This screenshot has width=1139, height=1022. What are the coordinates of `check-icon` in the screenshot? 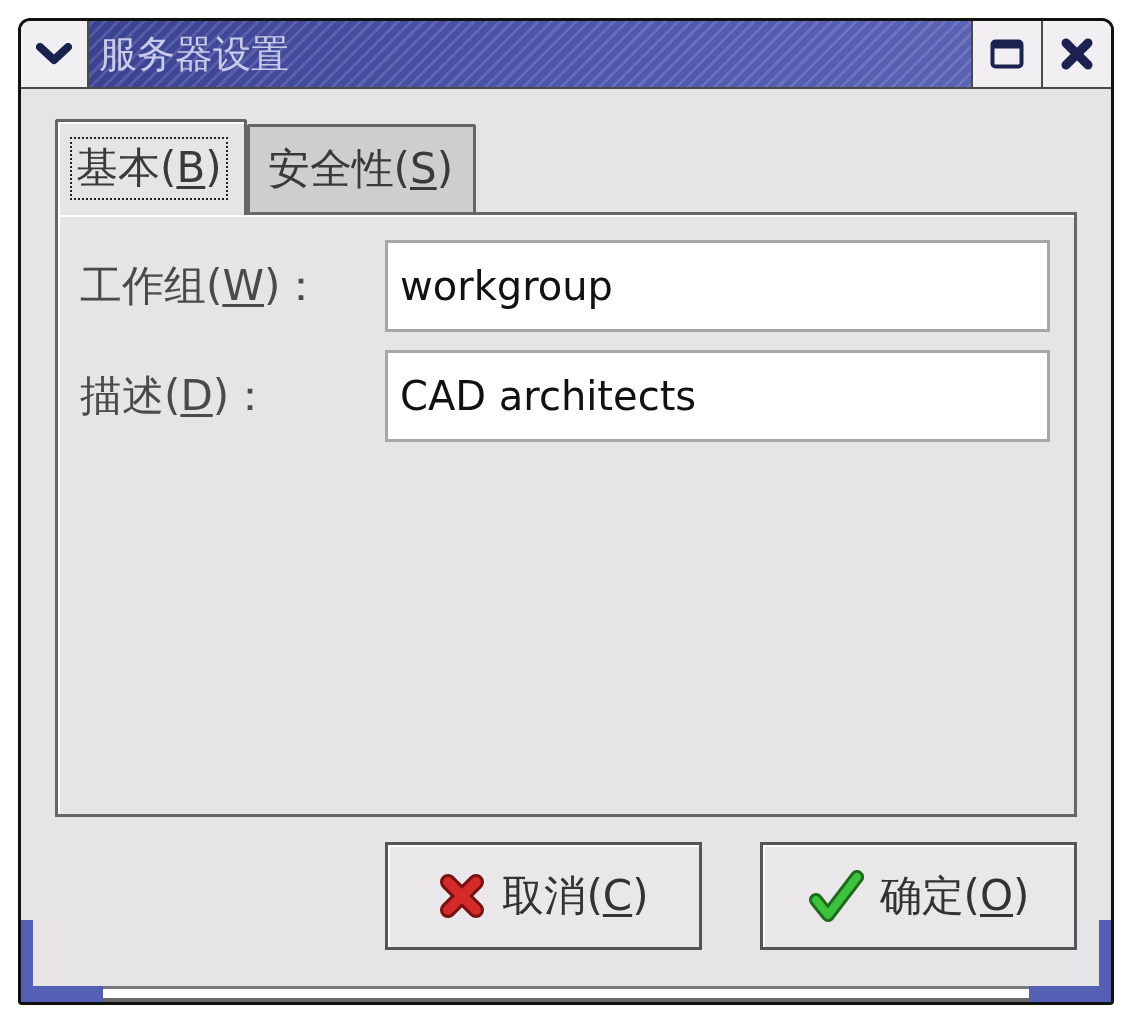 It's located at (835, 896).